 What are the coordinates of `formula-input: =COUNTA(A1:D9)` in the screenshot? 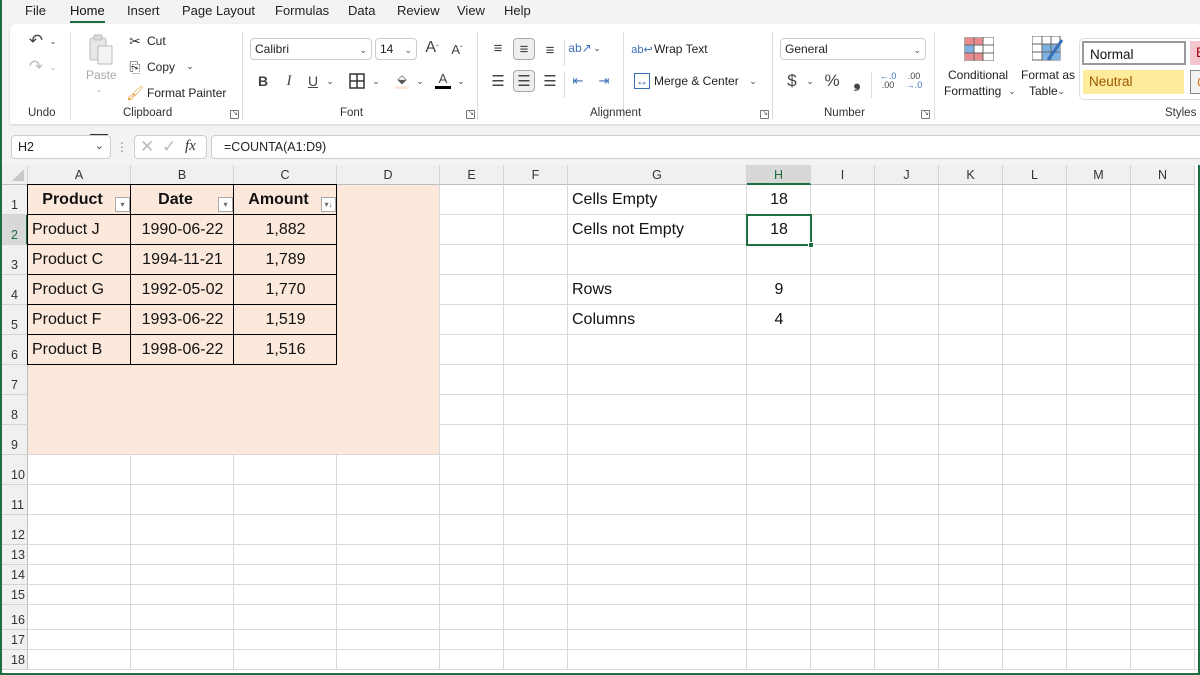 It's located at (705, 147).